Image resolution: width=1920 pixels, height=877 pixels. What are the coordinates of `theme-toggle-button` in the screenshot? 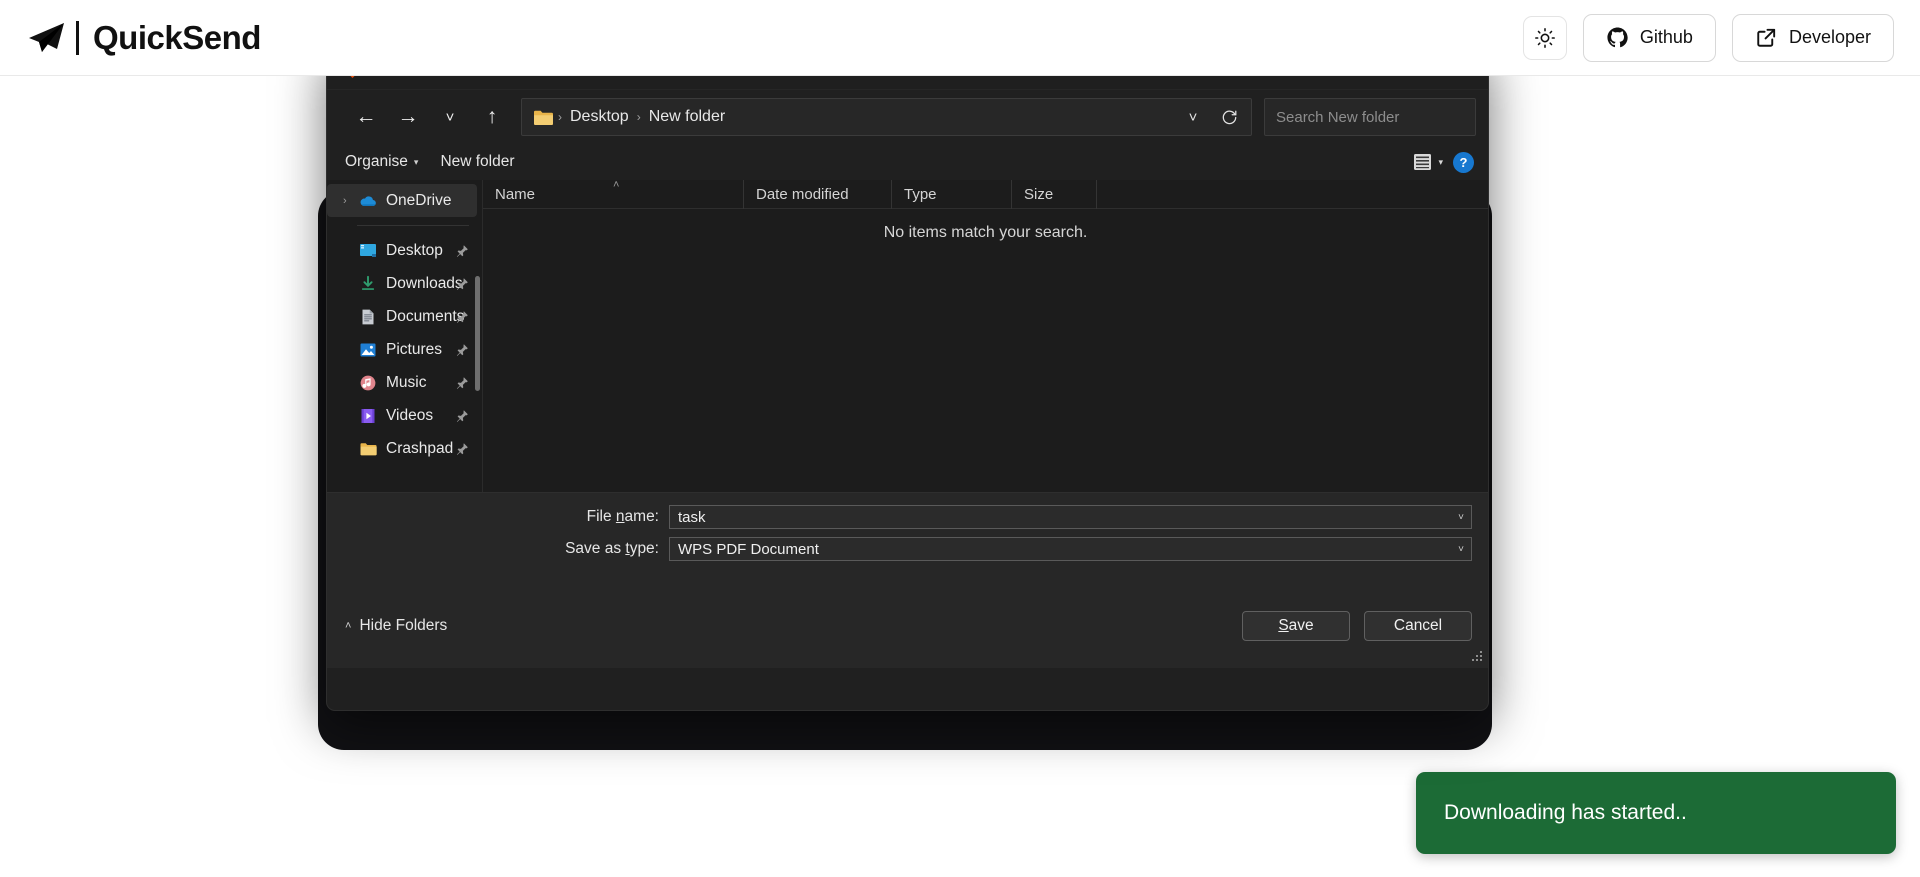 It's located at (1544, 37).